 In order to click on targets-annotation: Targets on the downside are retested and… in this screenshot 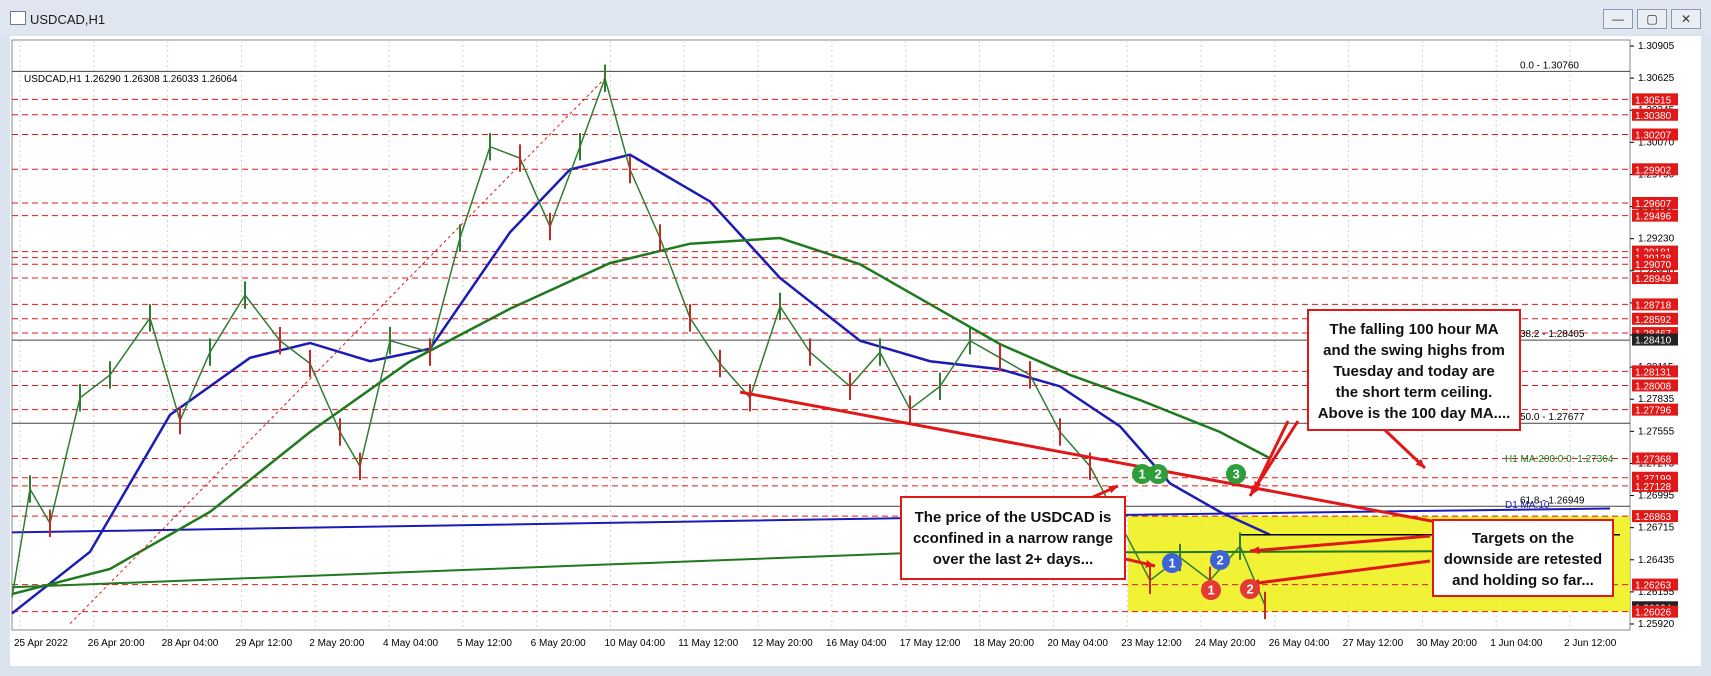, I will do `click(1523, 558)`.